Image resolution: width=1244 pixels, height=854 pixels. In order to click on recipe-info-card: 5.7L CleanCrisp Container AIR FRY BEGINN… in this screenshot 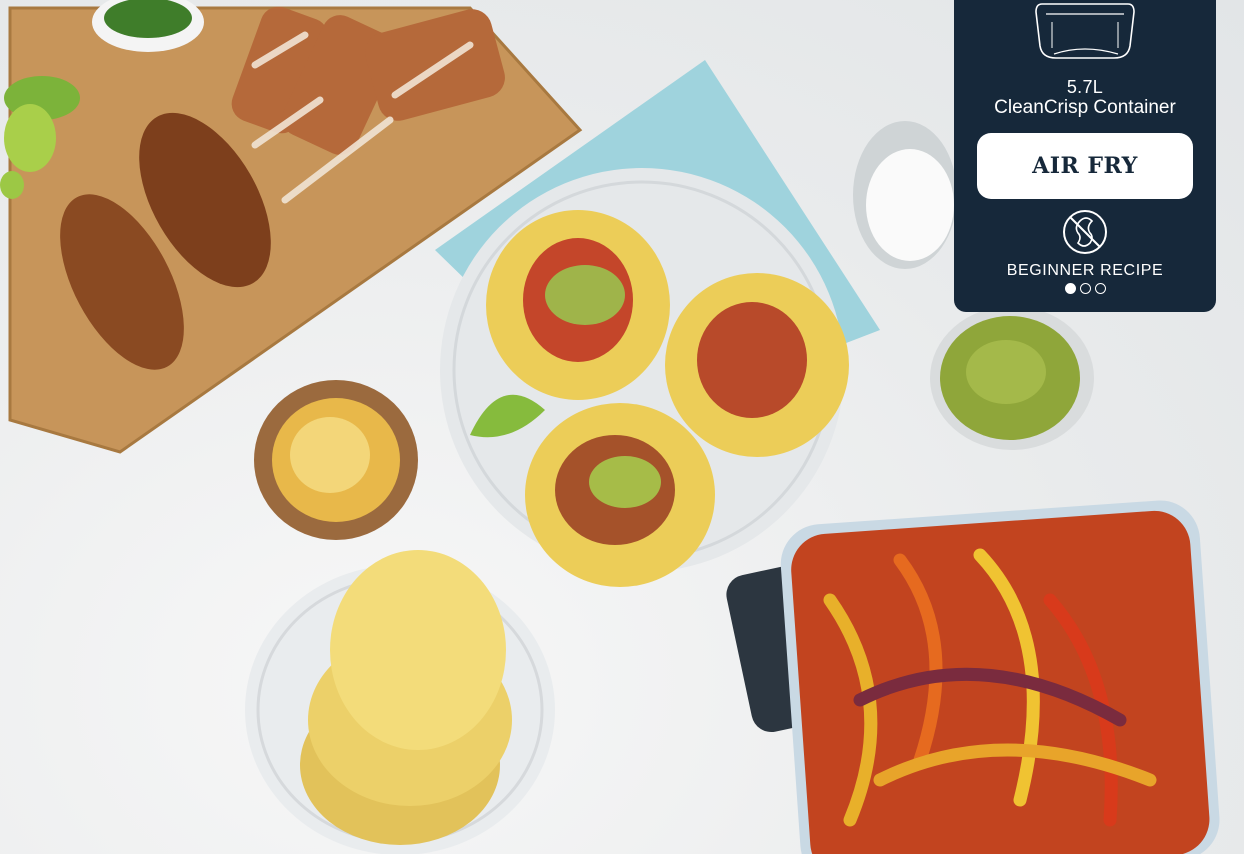, I will do `click(1085, 156)`.